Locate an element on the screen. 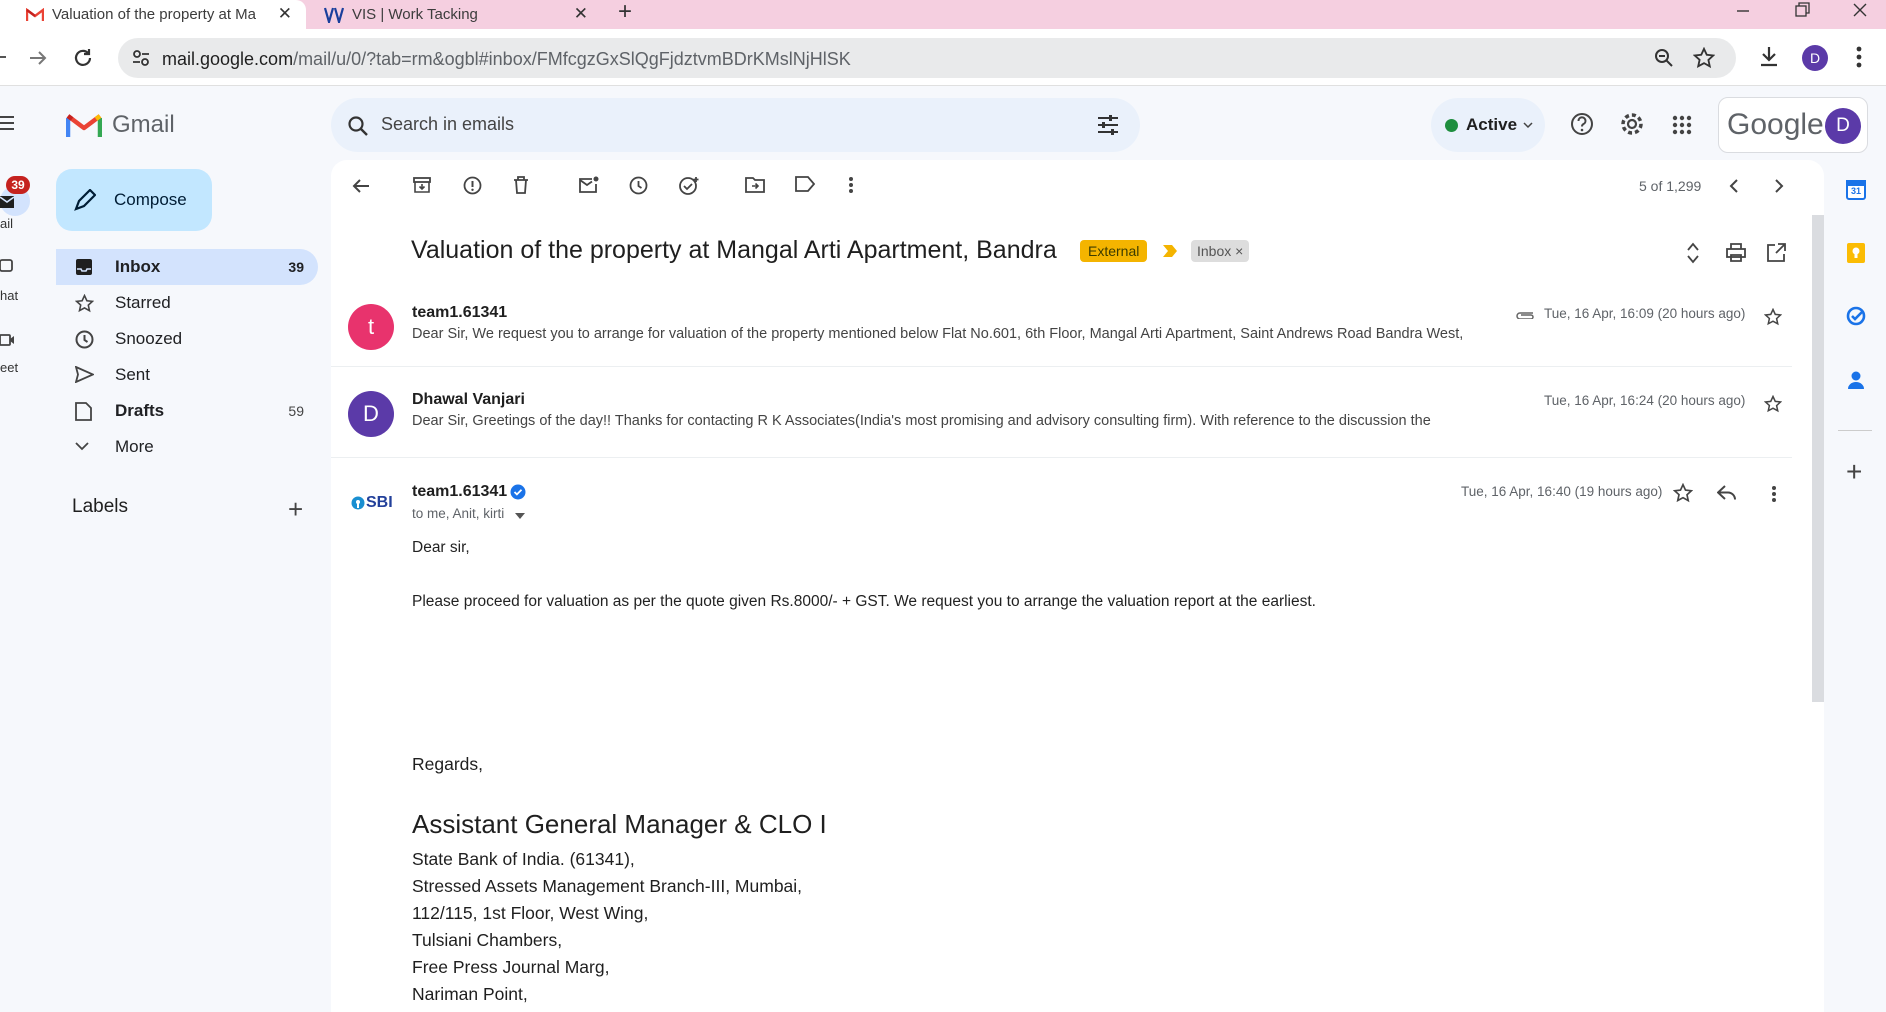 This screenshot has width=1886, height=1012. rail-chat-label: hat is located at coordinates (9, 295).